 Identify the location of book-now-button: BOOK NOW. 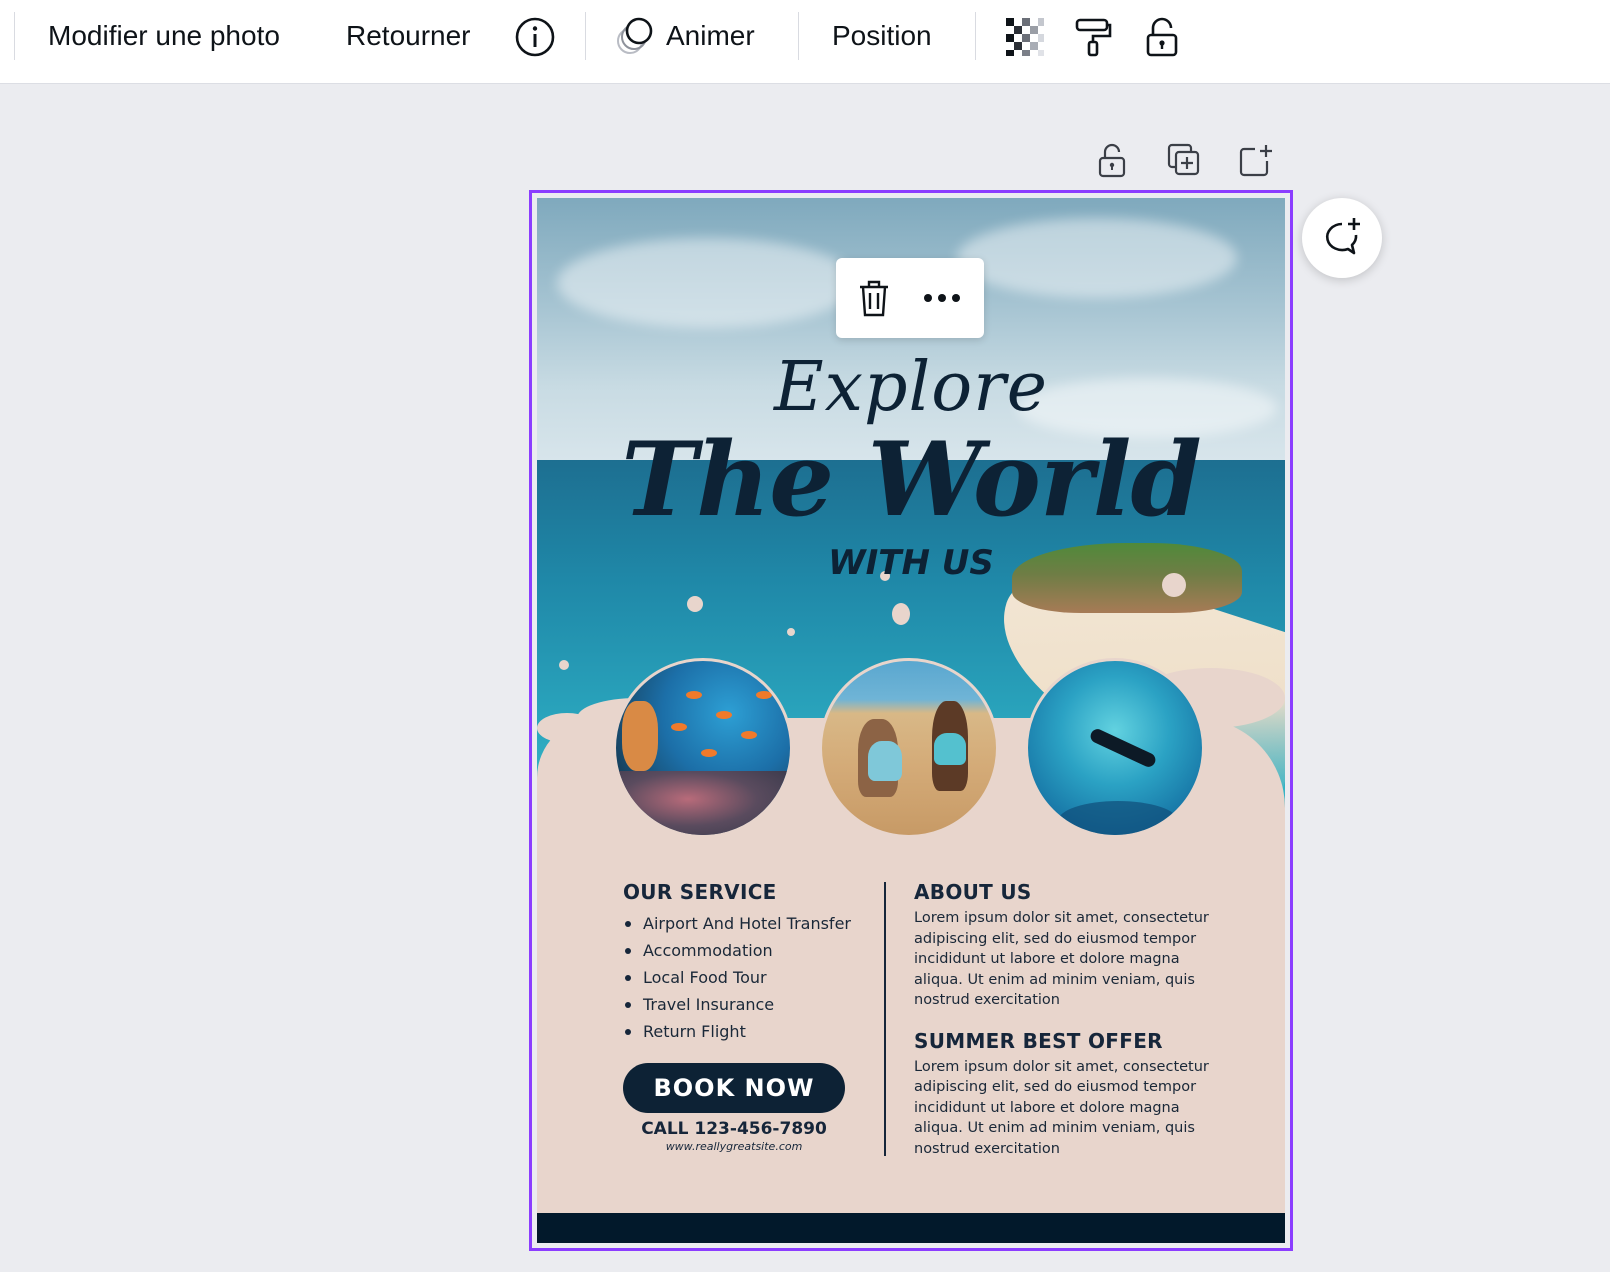
(734, 1088).